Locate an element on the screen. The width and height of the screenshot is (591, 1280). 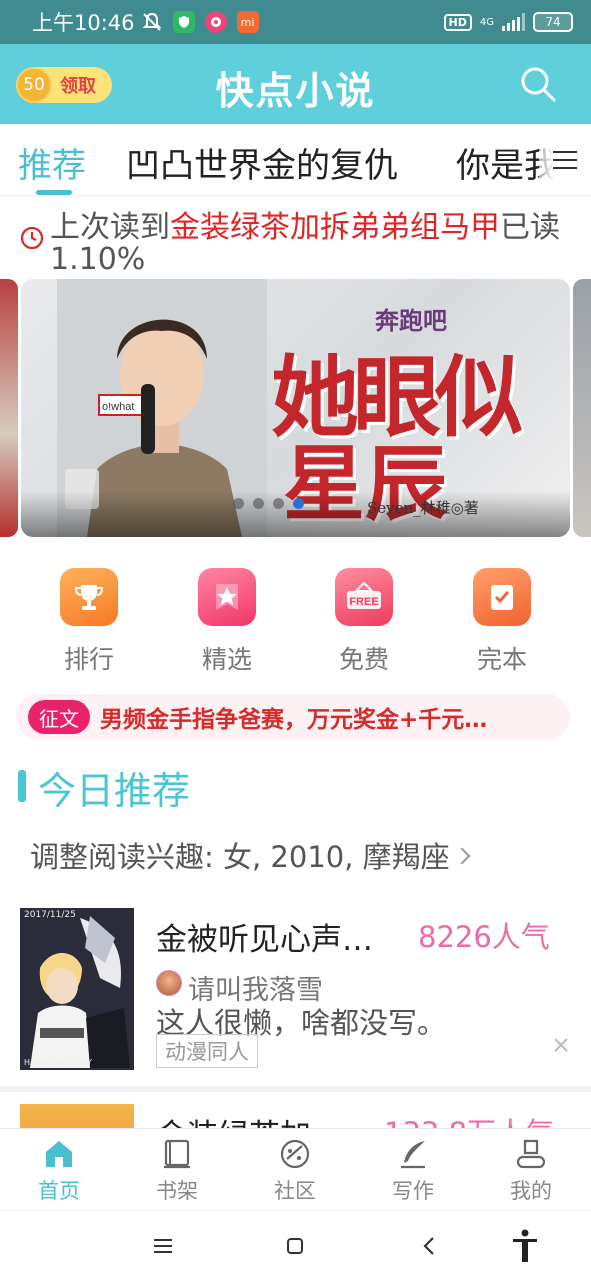
bookshelf-icon is located at coordinates (177, 1154).